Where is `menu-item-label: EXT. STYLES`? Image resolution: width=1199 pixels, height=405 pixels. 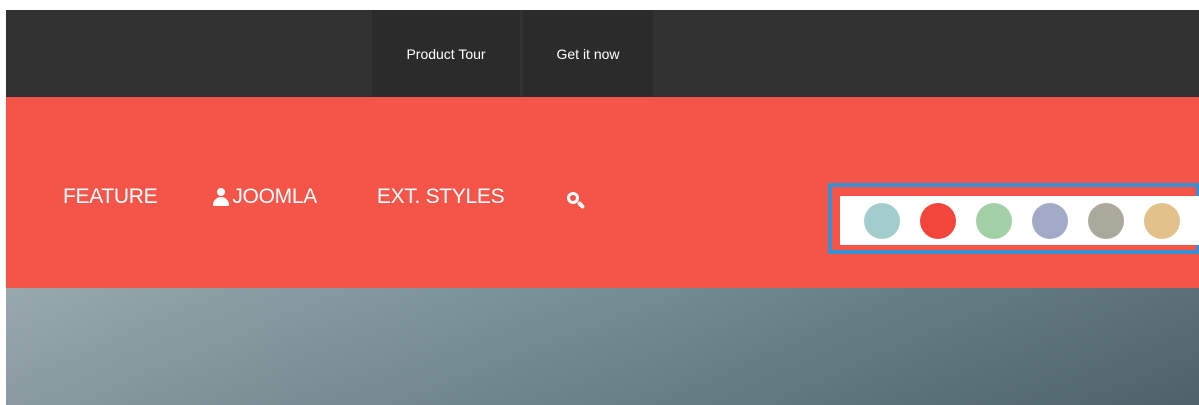
menu-item-label: EXT. STYLES is located at coordinates (440, 196).